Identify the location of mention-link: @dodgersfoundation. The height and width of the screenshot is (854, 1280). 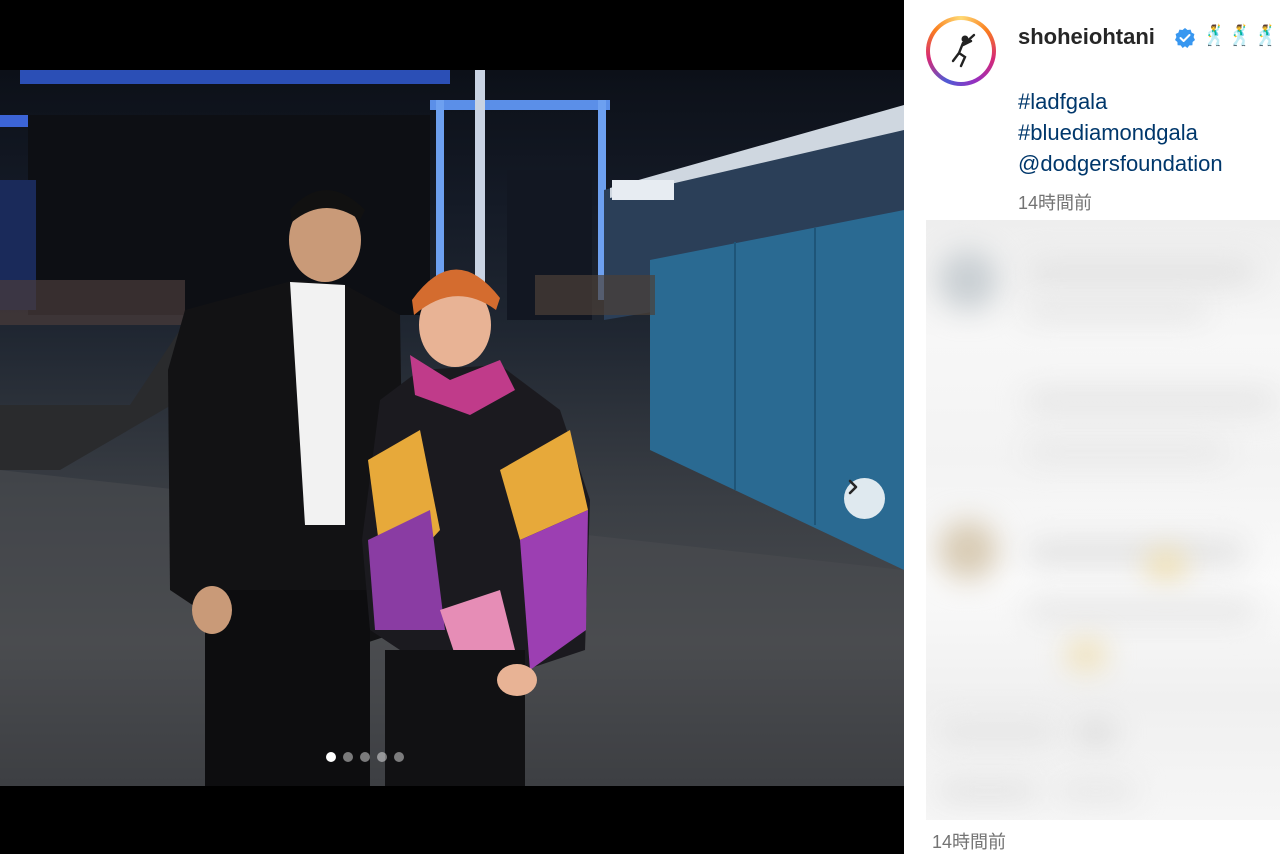
(1120, 163).